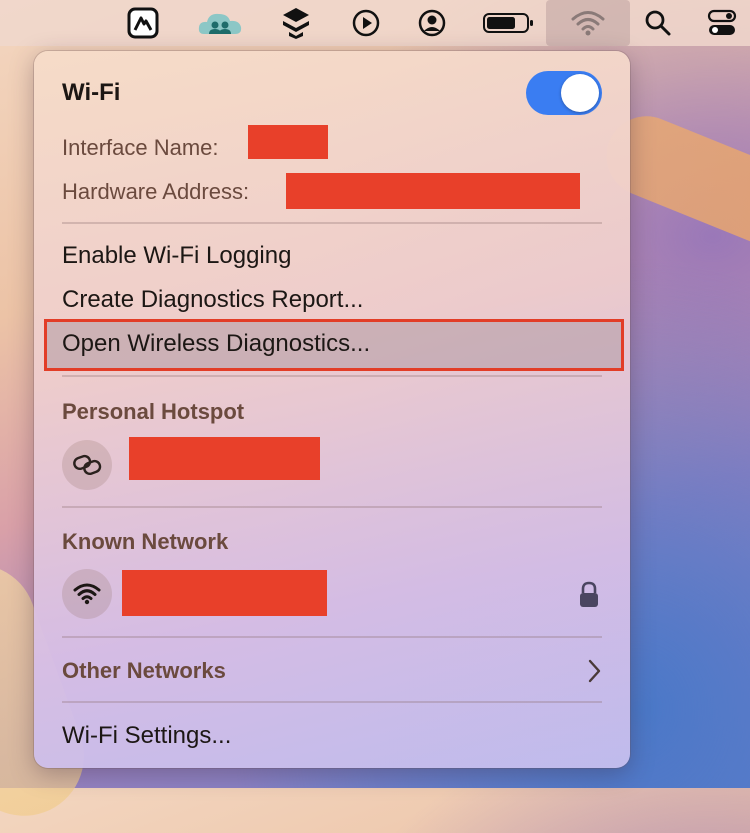 The width and height of the screenshot is (750, 833). I want to click on wifi-toggle, so click(564, 93).